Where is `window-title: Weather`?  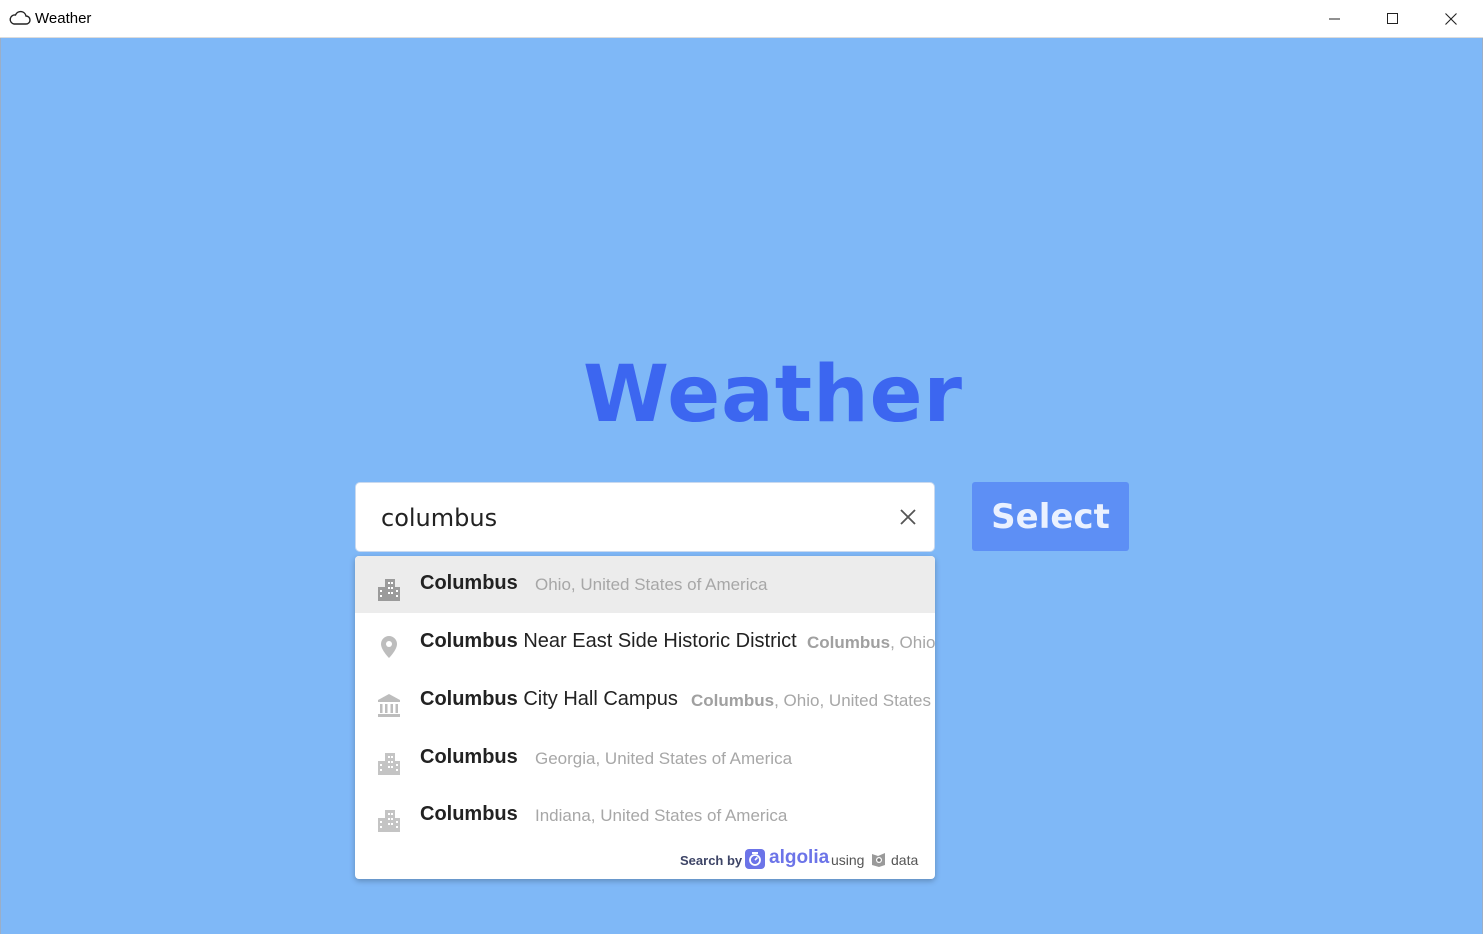 window-title: Weather is located at coordinates (63, 18).